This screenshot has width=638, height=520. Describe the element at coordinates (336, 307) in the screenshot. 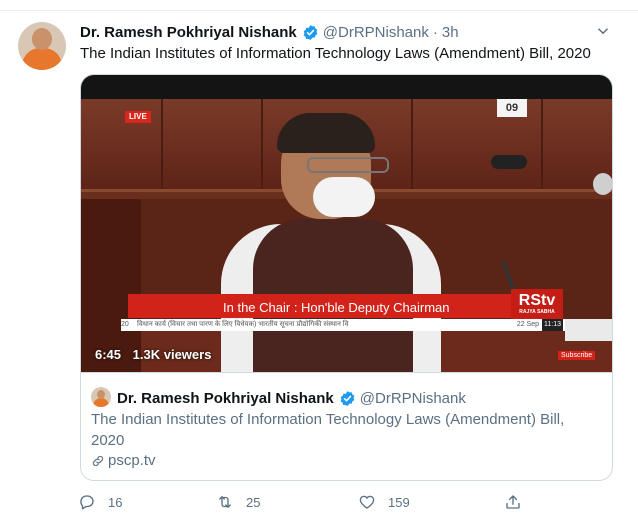

I see `lower-third-text: In the Chair : Hon'ble Deputy Chairman` at that location.